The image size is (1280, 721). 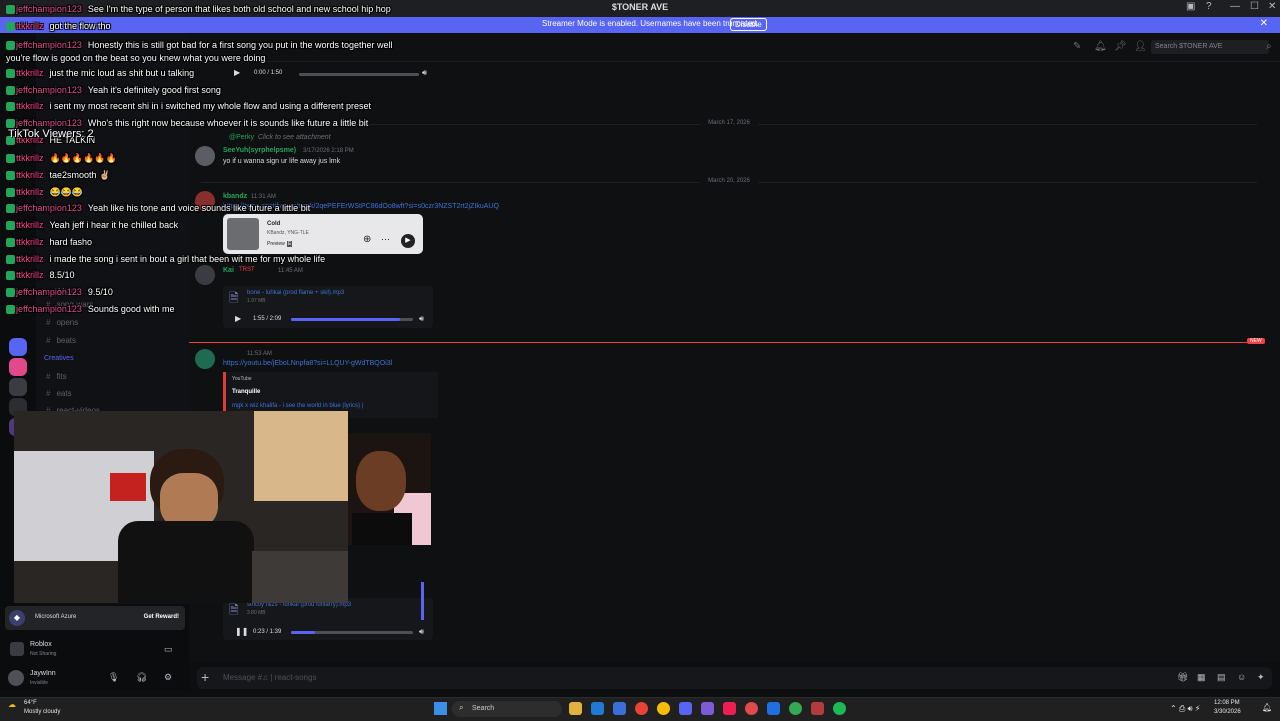 I want to click on message-author: kbandz, so click(x=235, y=196).